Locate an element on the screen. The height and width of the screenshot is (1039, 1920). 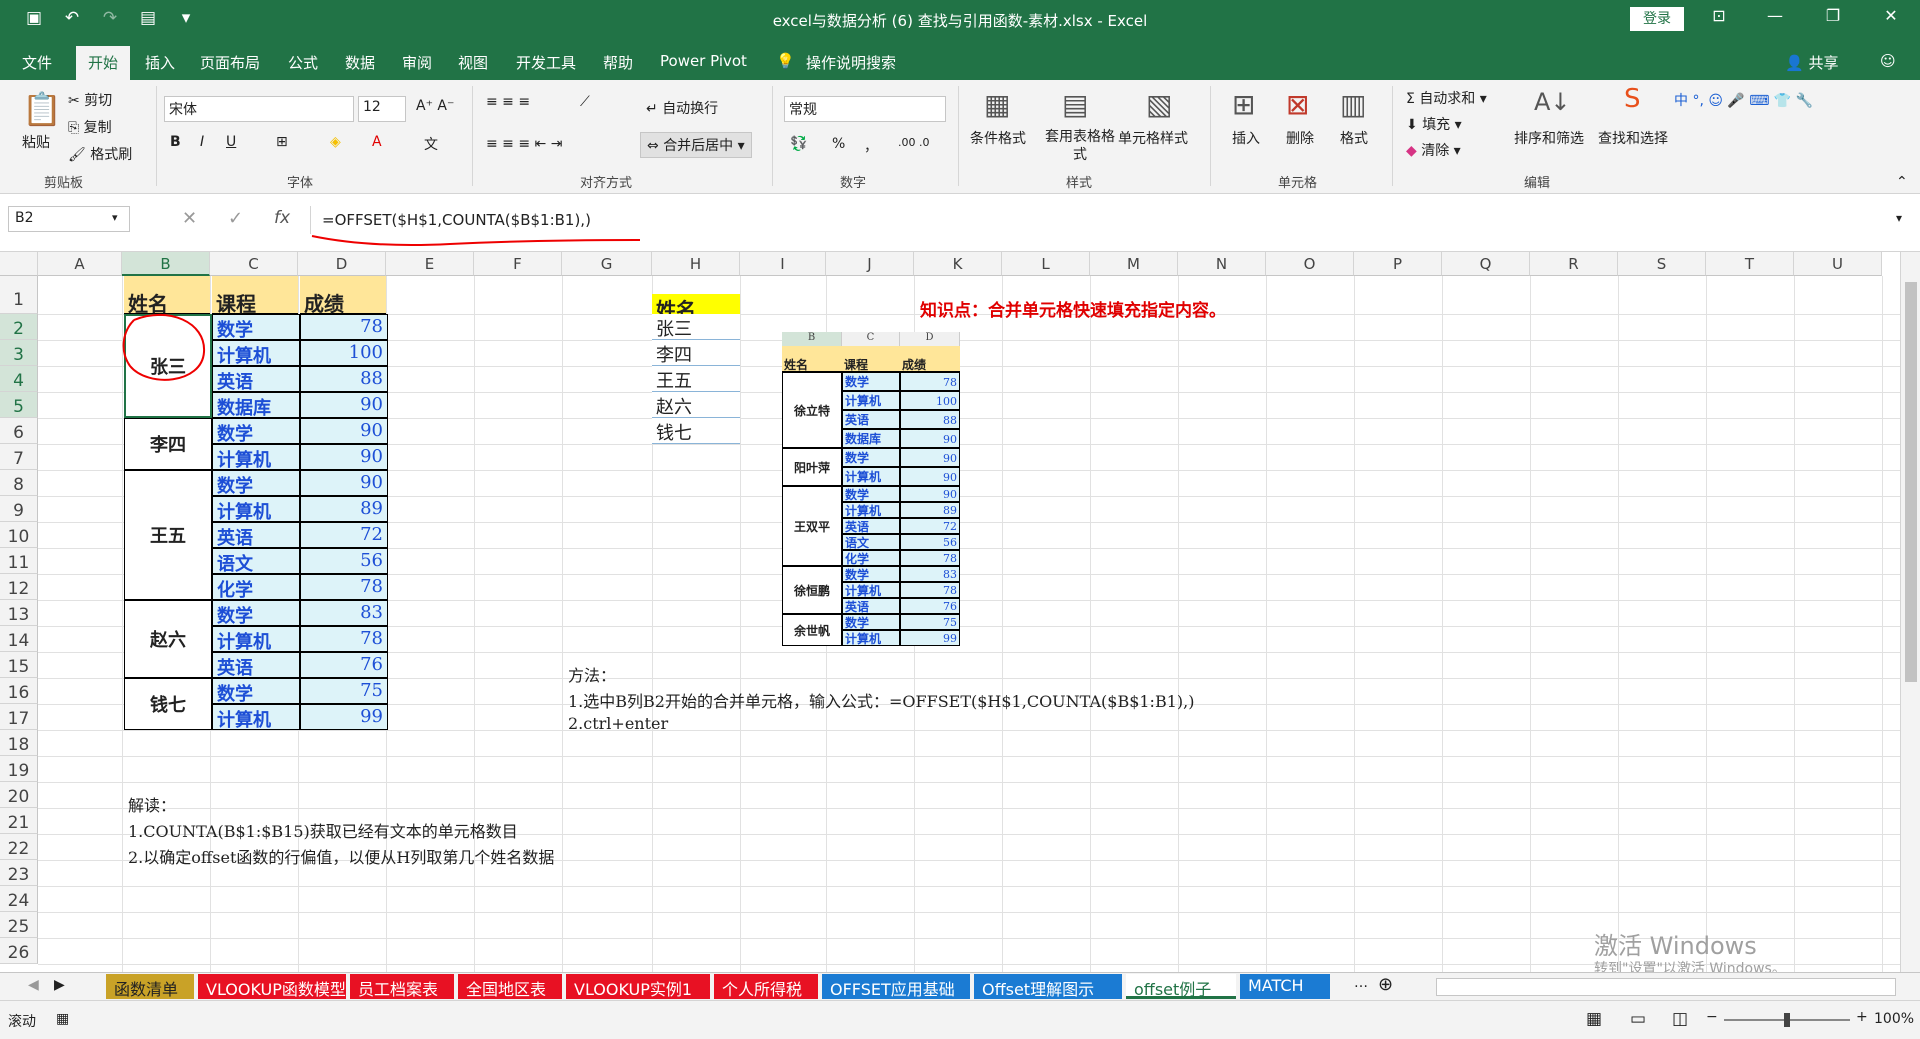
zoom-level: 100% is located at coordinates (1894, 1019).